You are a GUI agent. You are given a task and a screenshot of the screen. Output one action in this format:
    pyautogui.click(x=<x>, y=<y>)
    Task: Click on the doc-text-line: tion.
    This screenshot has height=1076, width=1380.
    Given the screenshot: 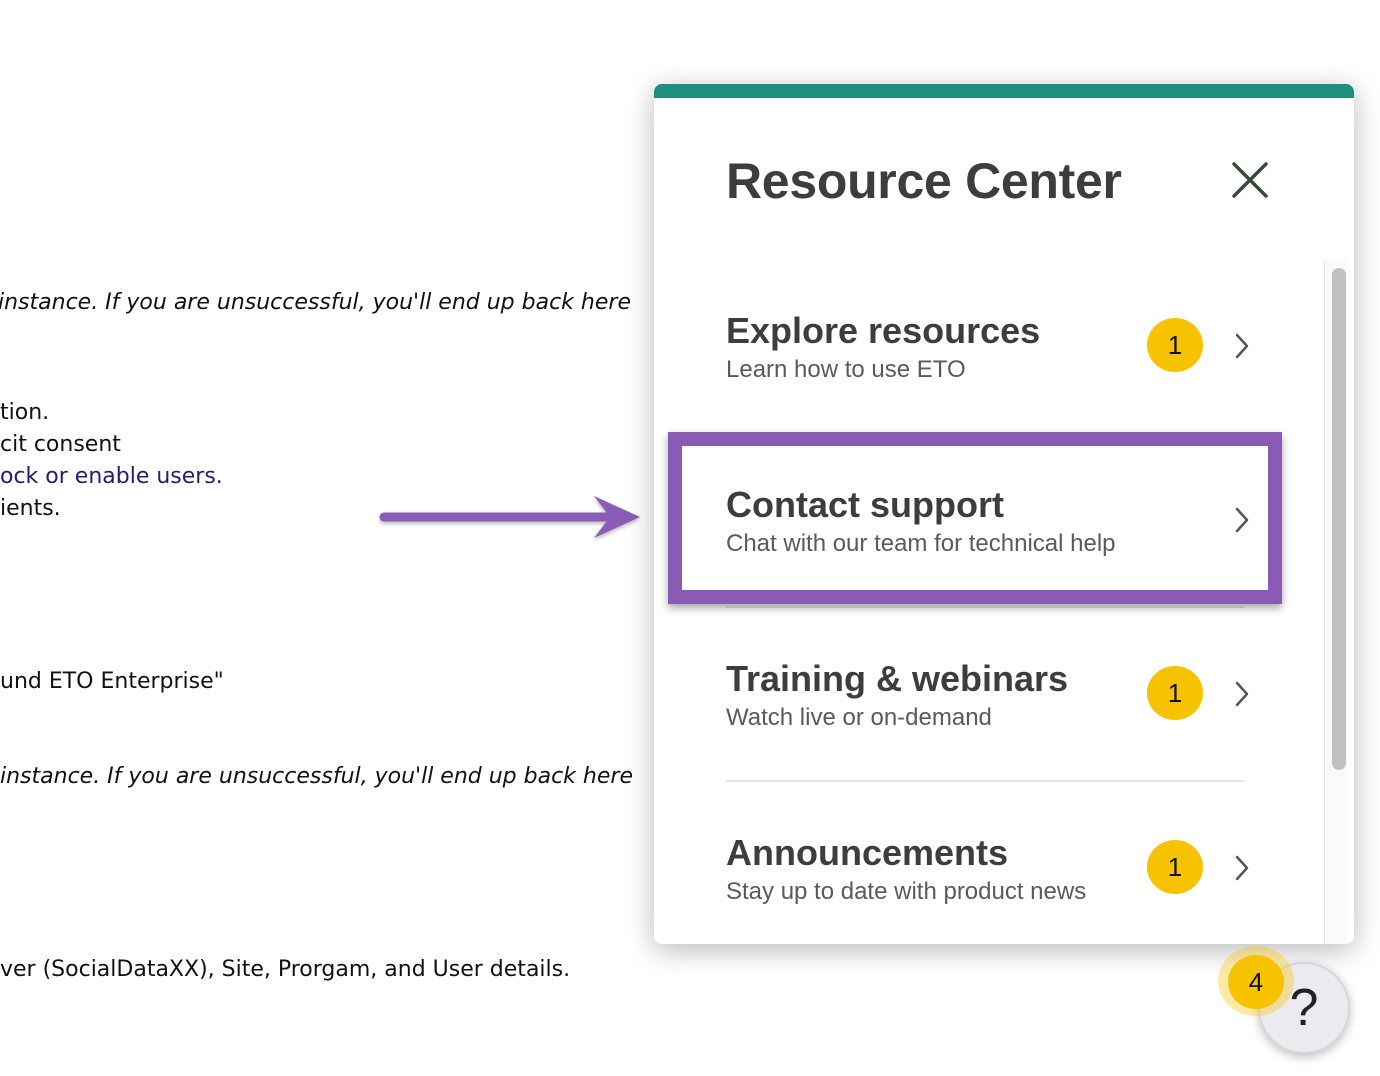 What is the action you would take?
    pyautogui.click(x=25, y=412)
    